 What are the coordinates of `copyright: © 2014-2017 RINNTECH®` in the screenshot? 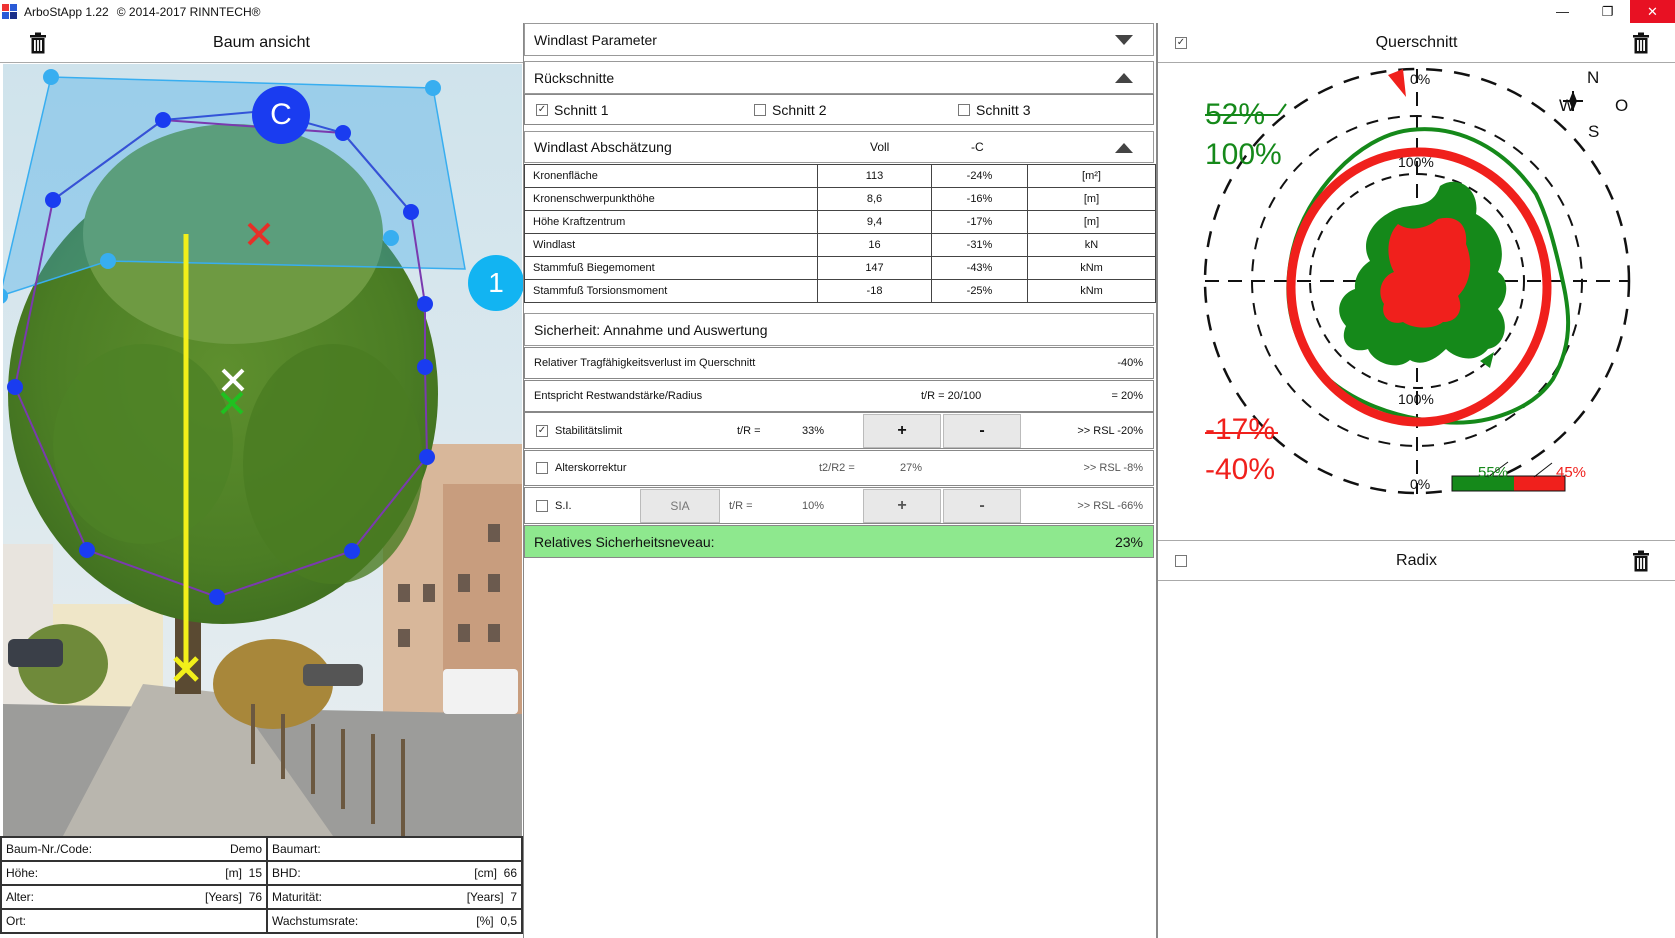 It's located at (188, 11).